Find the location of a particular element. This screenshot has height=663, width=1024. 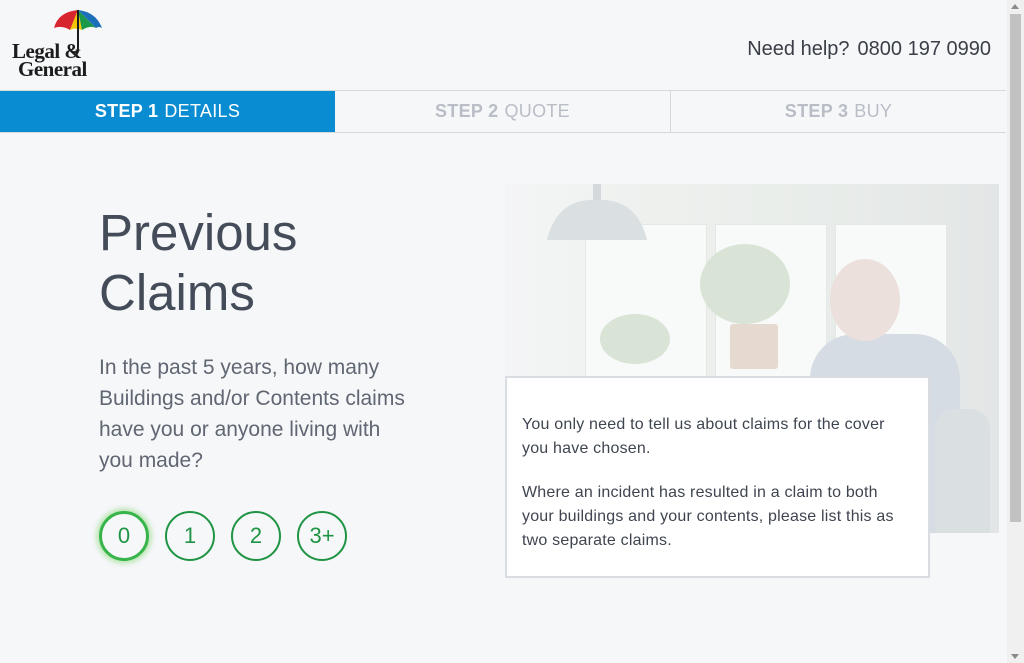

lamp-icon is located at coordinates (597, 212).